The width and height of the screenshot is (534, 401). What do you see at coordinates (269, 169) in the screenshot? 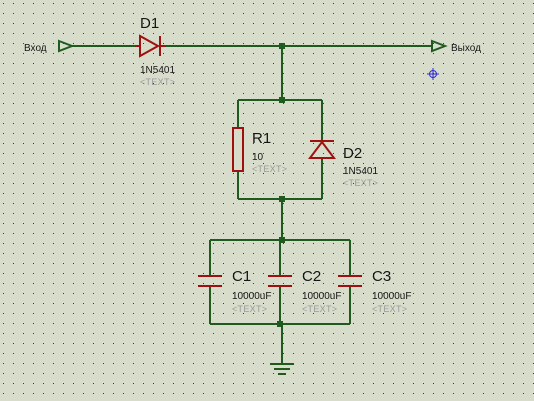
I see `resistor-r1-text: <TEXT>` at bounding box center [269, 169].